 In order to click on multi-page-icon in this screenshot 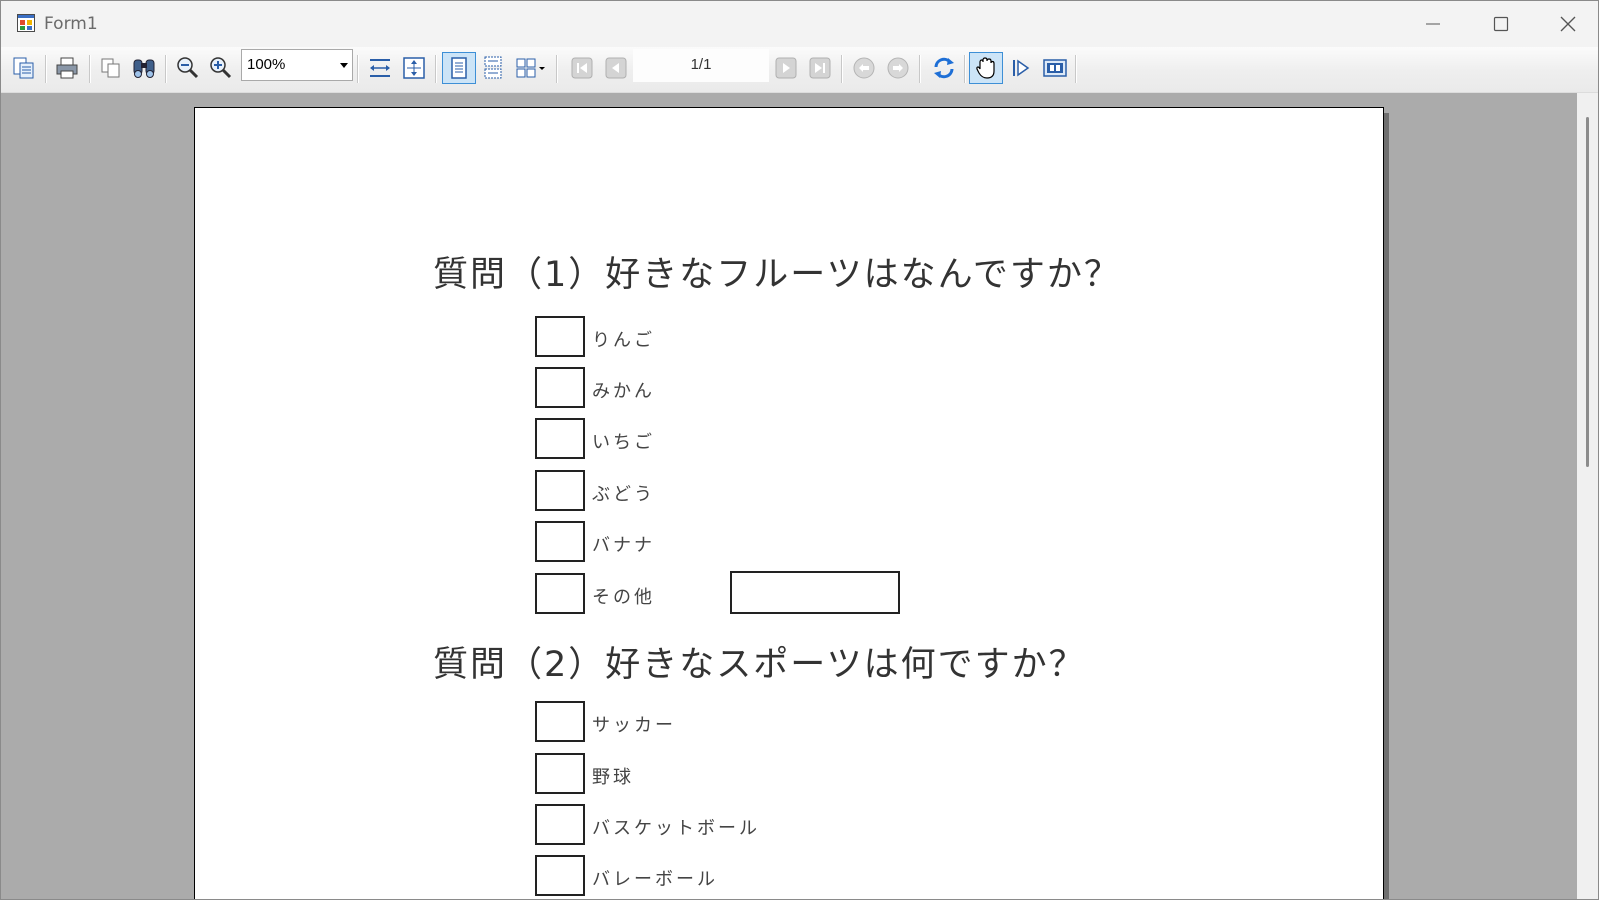, I will do `click(530, 68)`.